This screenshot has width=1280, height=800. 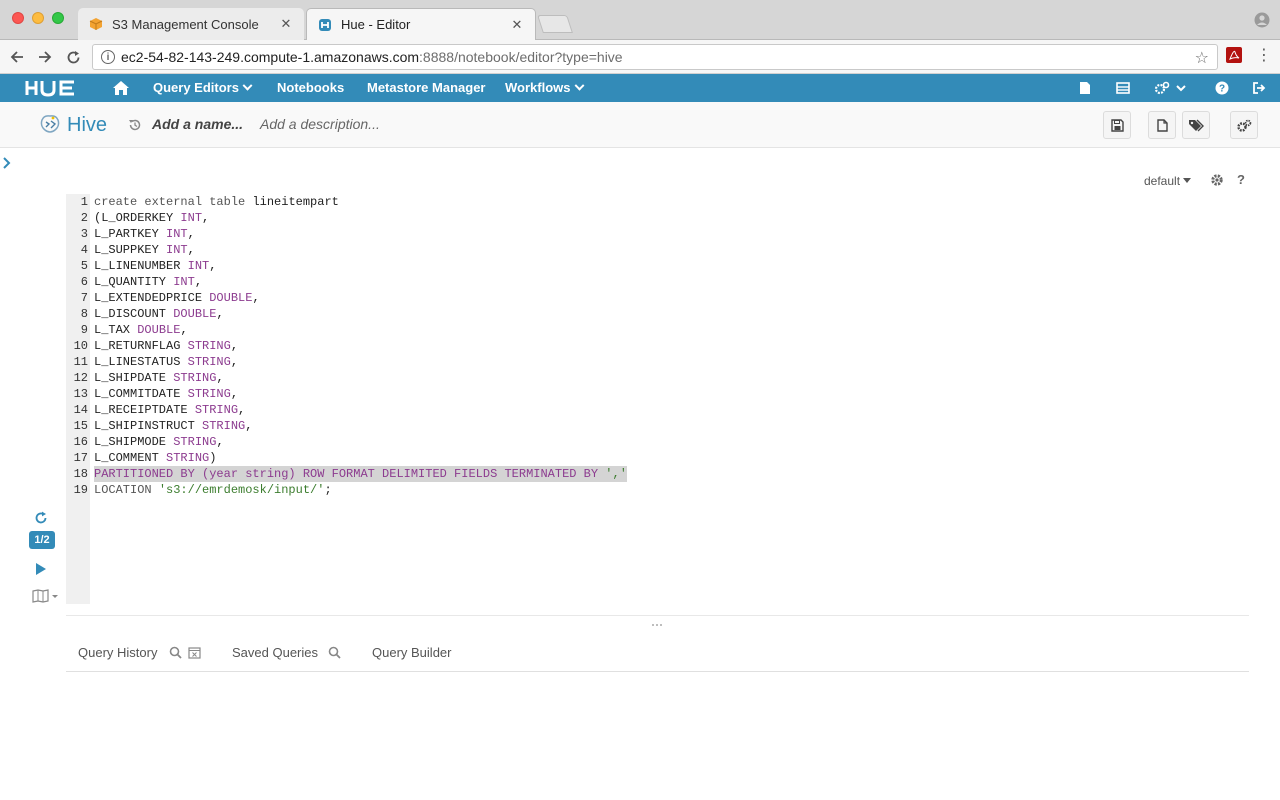 I want to click on code-line: 6 L_QUANTITY INT,, so click(x=141, y=282).